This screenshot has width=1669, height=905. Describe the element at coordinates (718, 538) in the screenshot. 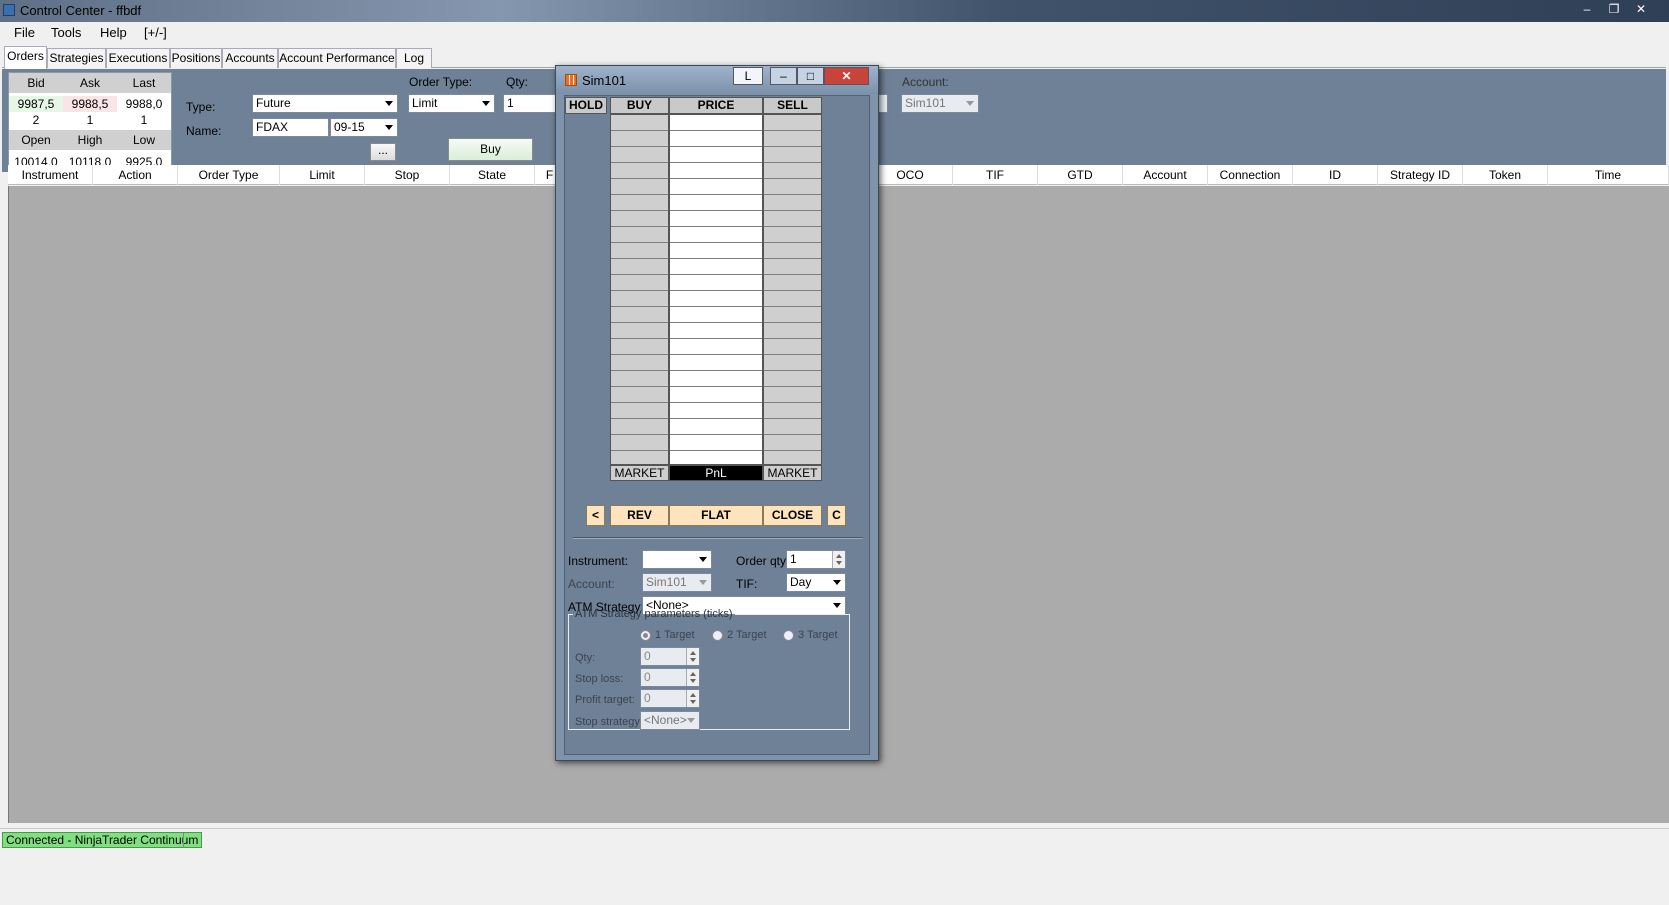

I see `divider` at that location.